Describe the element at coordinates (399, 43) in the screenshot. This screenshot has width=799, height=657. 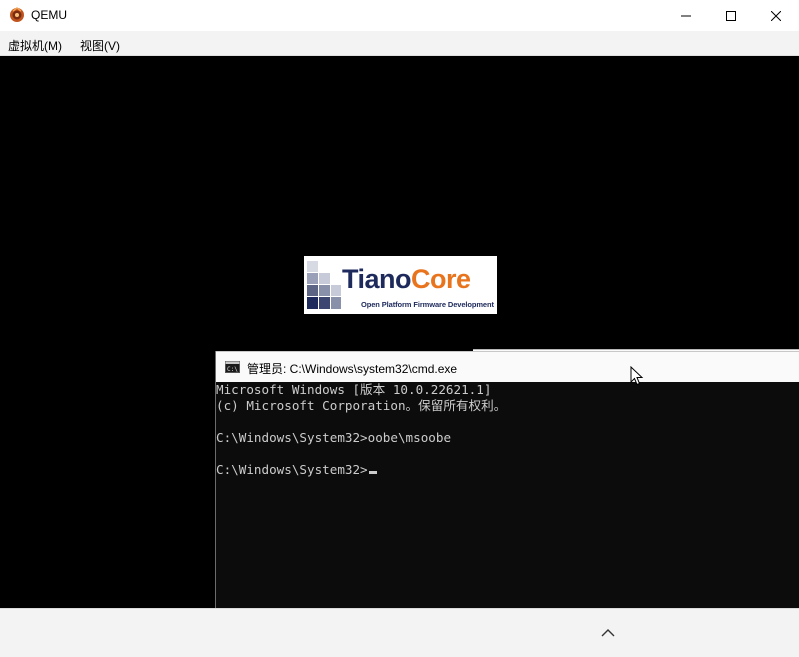
I see `menu-bar: 虚拟机(M) 视图(V)` at that location.